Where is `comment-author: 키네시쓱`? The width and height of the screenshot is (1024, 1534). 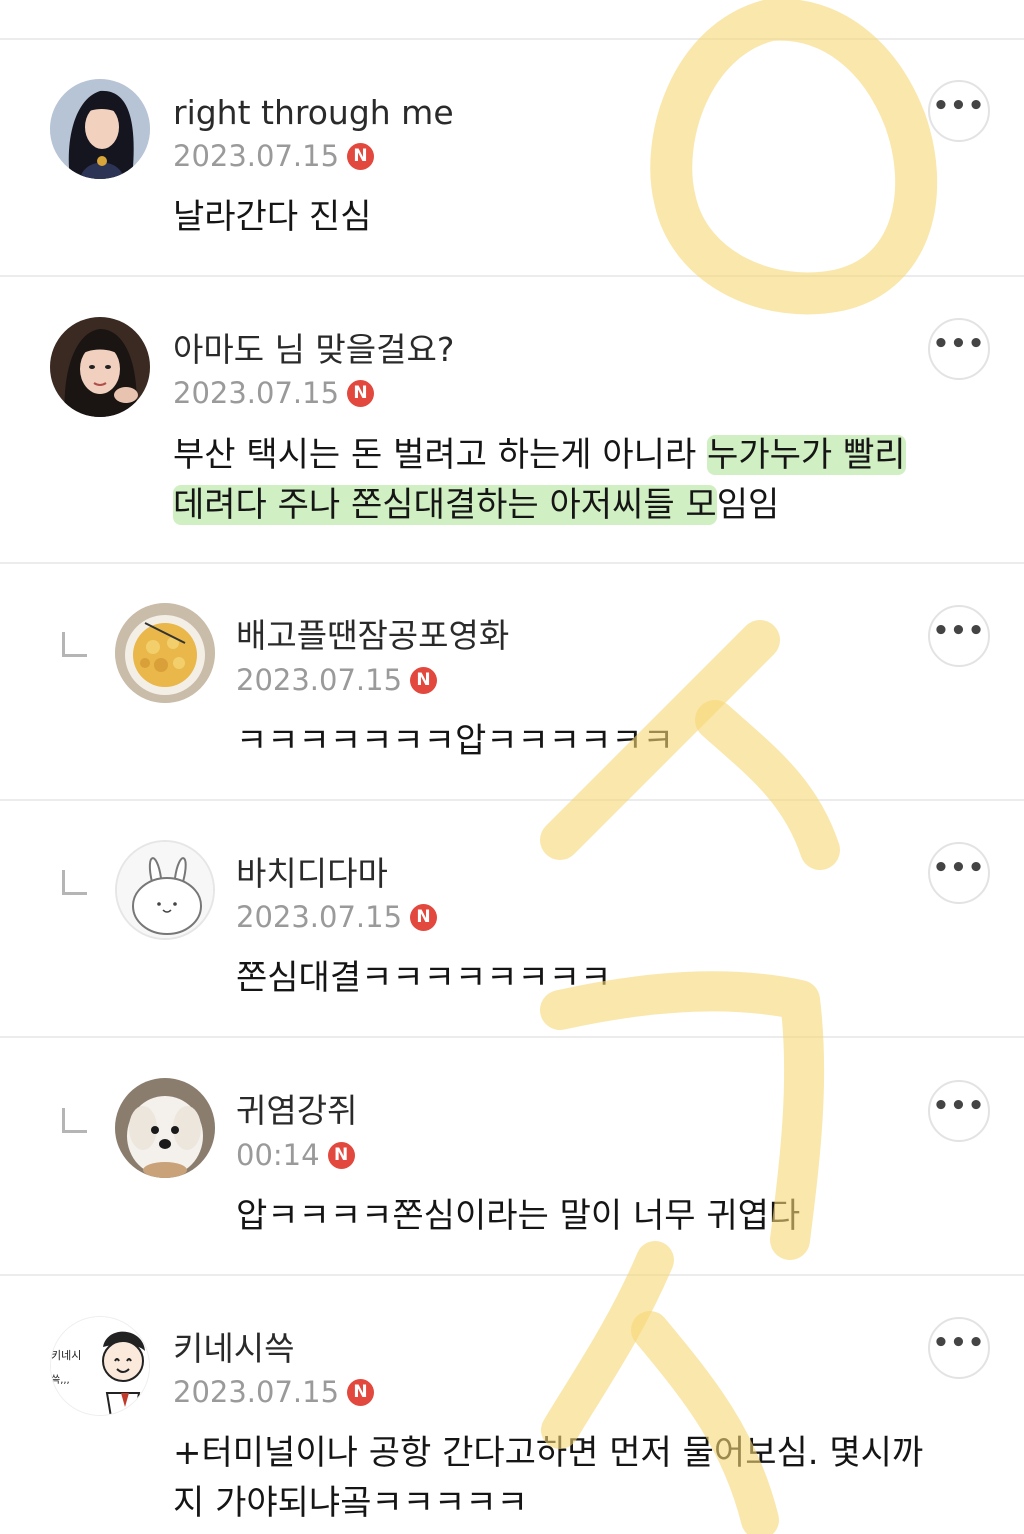
comment-author: 키네시쓱 is located at coordinates (233, 1349).